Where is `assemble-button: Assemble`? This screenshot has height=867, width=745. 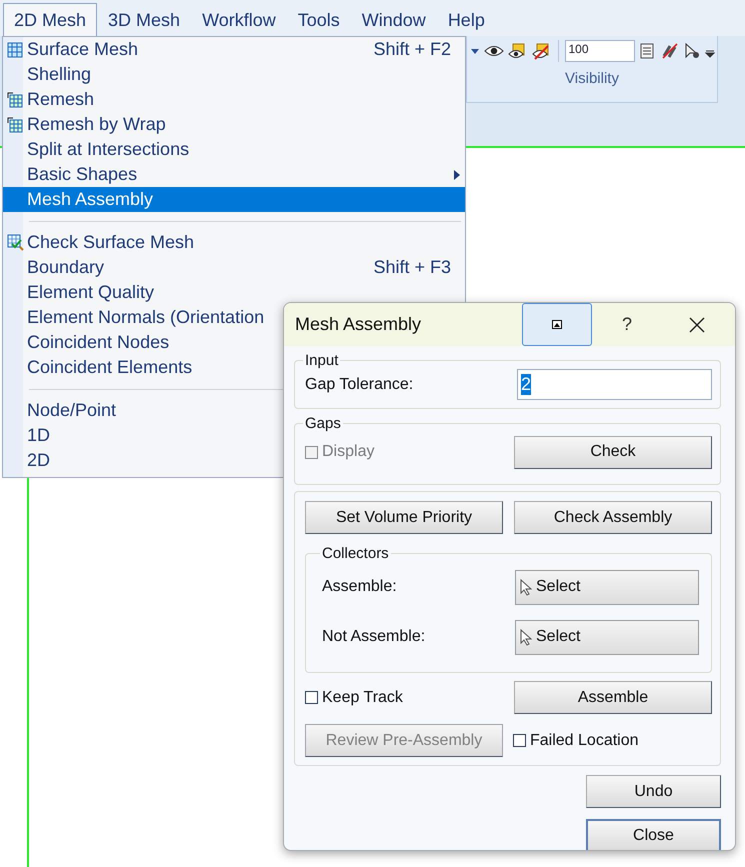 assemble-button: Assemble is located at coordinates (613, 697).